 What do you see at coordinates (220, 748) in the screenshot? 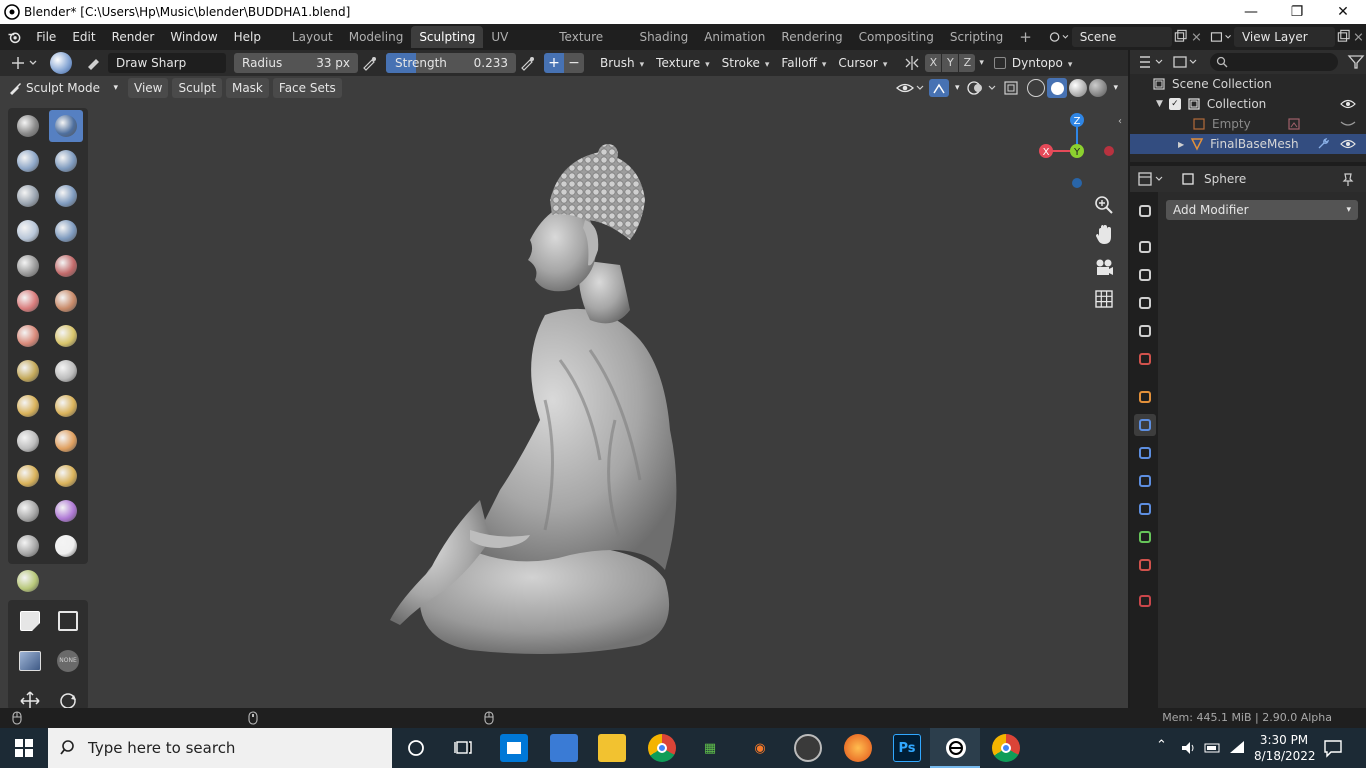
I see `taskbar-search-box: Type here to search` at bounding box center [220, 748].